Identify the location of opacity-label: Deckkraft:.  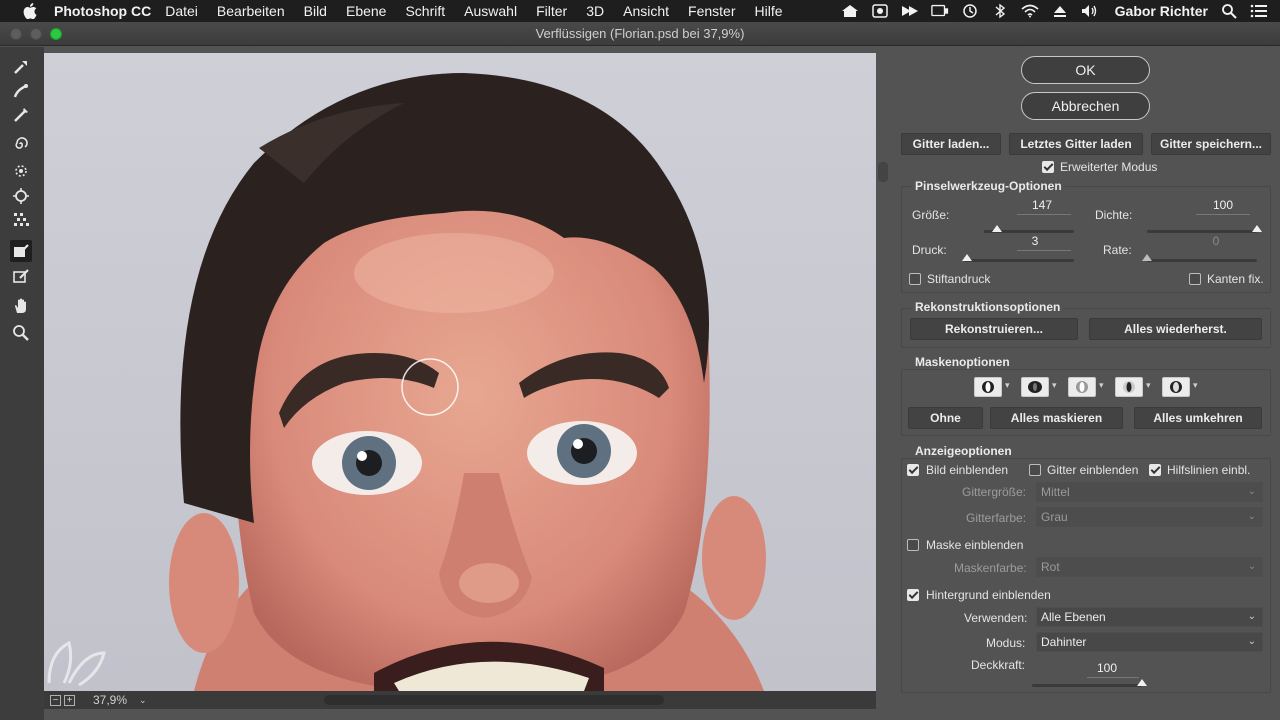
(998, 665).